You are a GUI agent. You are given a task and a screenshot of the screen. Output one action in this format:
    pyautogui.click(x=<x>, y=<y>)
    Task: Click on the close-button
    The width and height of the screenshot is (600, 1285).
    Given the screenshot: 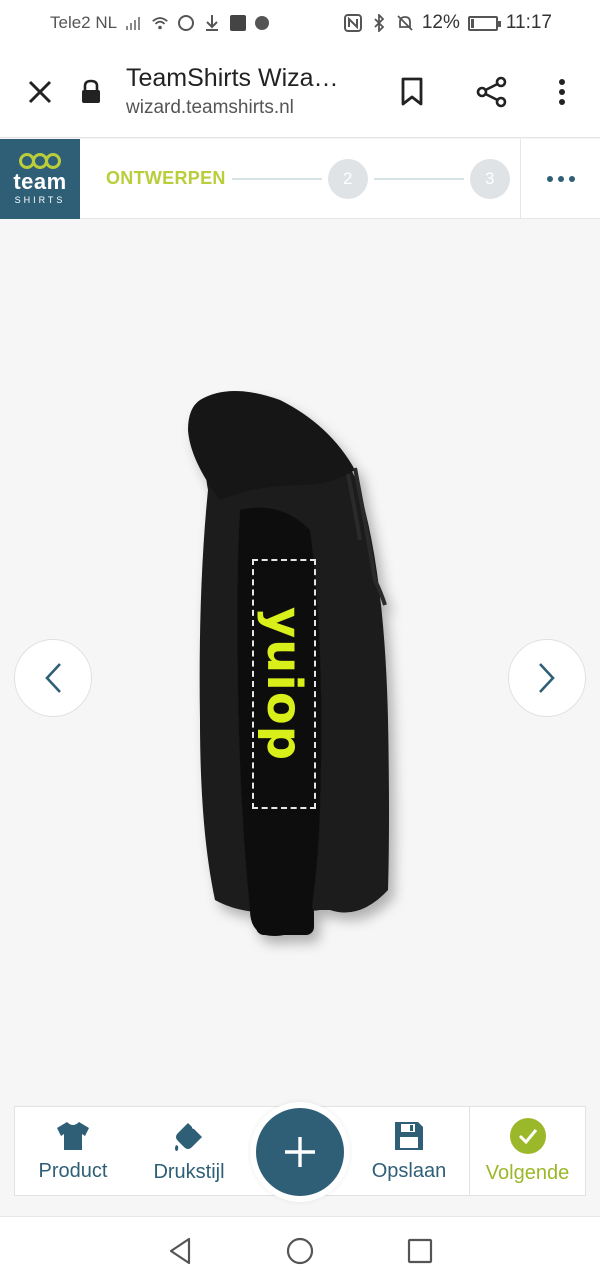 What is the action you would take?
    pyautogui.click(x=40, y=92)
    